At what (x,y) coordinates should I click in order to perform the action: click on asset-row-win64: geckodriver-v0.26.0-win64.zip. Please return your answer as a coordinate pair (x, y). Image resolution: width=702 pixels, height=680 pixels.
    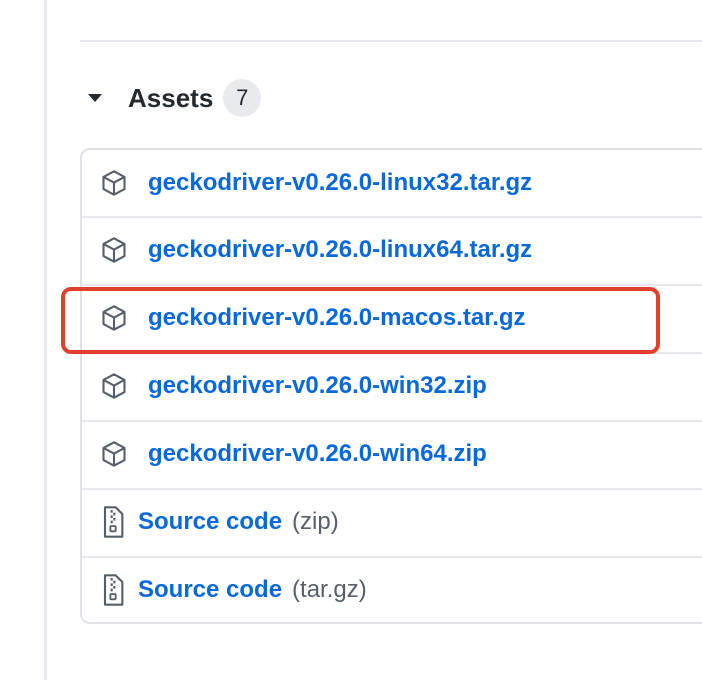
    Looking at the image, I should click on (392, 453).